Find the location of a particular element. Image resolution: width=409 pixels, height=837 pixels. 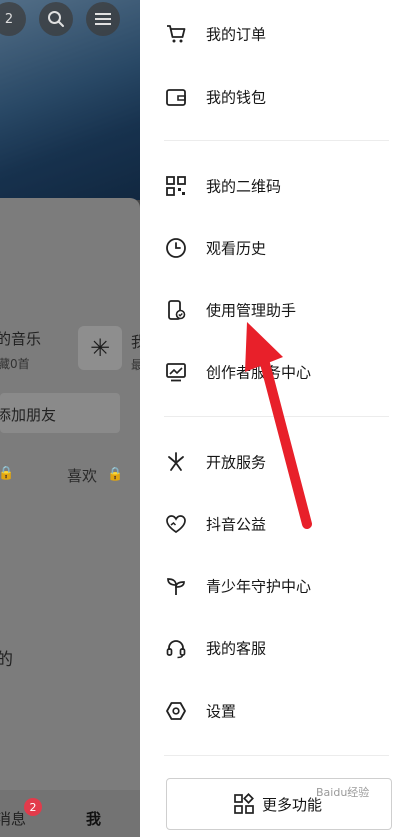

menu-item-label: 开放服务 is located at coordinates (236, 462).